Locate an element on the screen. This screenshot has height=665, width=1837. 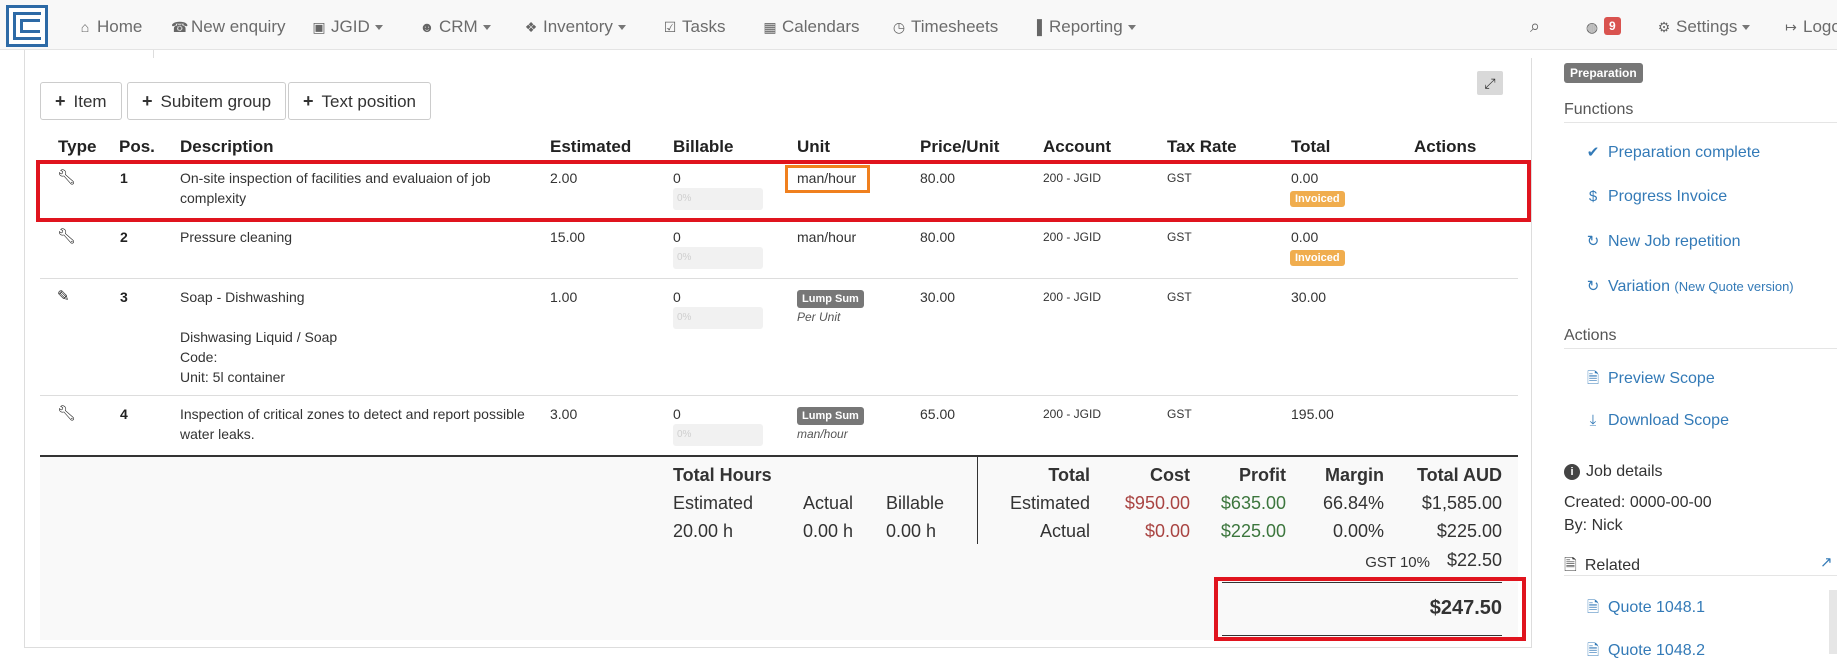
lump-sum-badge: Lump Sum is located at coordinates (830, 416).